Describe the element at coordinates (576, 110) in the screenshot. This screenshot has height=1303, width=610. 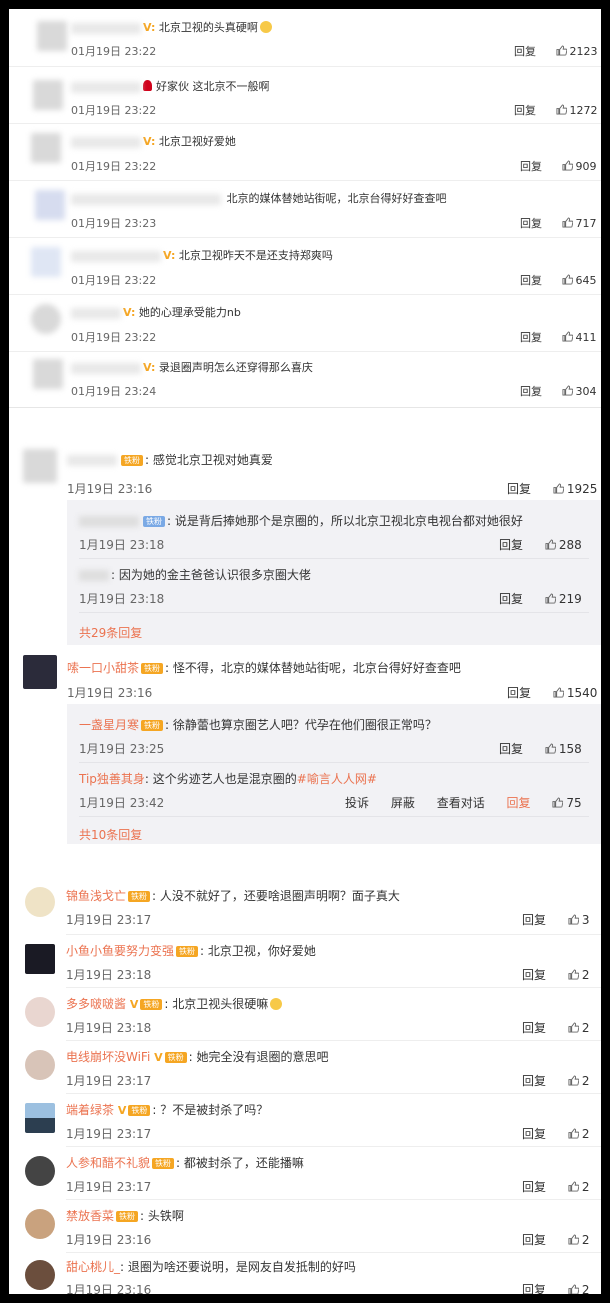
I see `like-button: 1272` at that location.